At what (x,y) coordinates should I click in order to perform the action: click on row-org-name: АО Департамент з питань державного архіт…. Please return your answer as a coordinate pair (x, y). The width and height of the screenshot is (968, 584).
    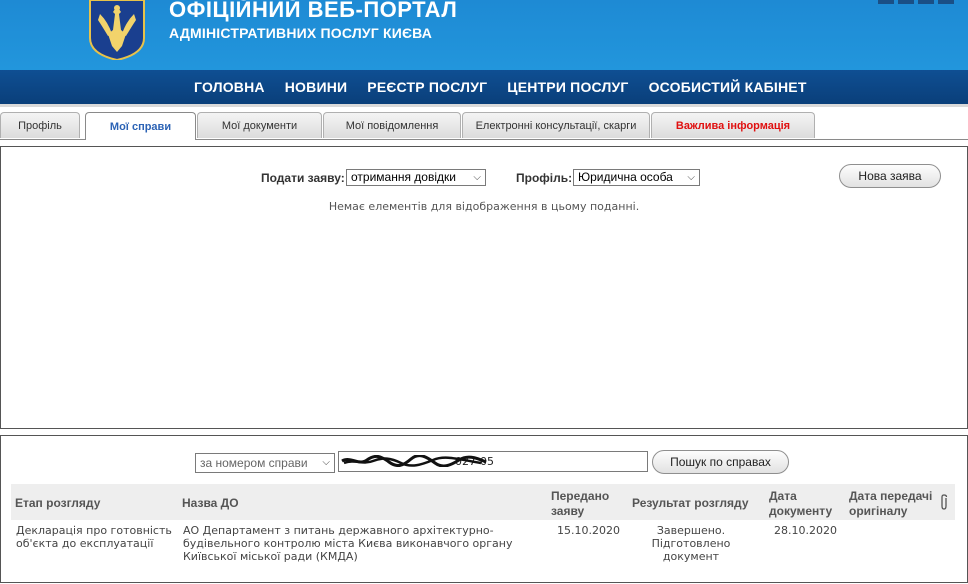
    Looking at the image, I should click on (348, 543).